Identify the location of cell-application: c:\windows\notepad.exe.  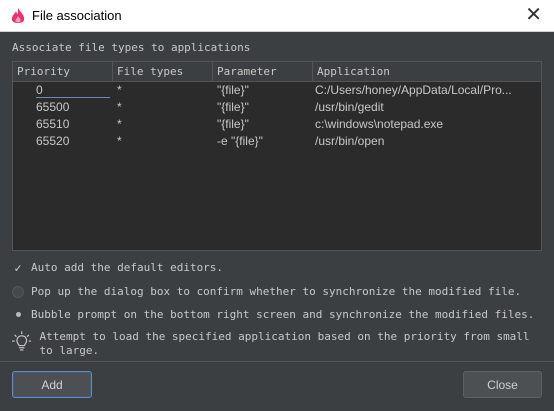
(379, 124).